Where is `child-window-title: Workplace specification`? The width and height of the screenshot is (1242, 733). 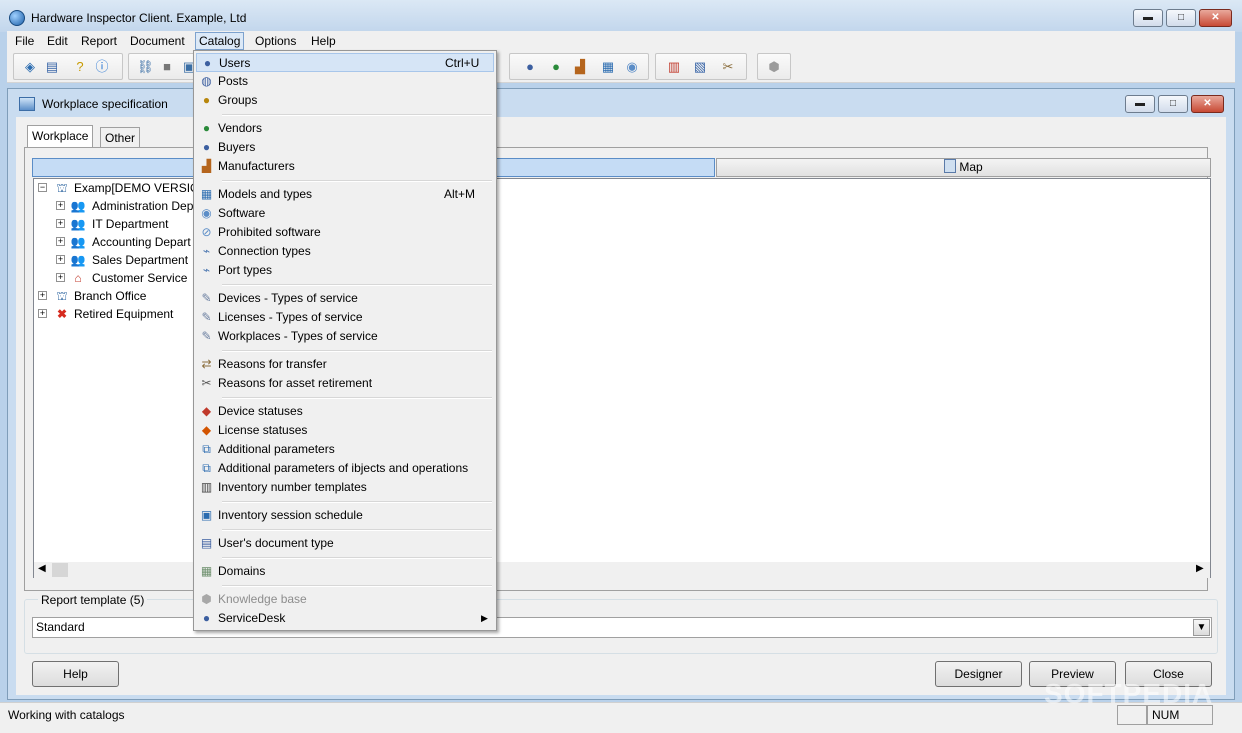 child-window-title: Workplace specification is located at coordinates (105, 104).